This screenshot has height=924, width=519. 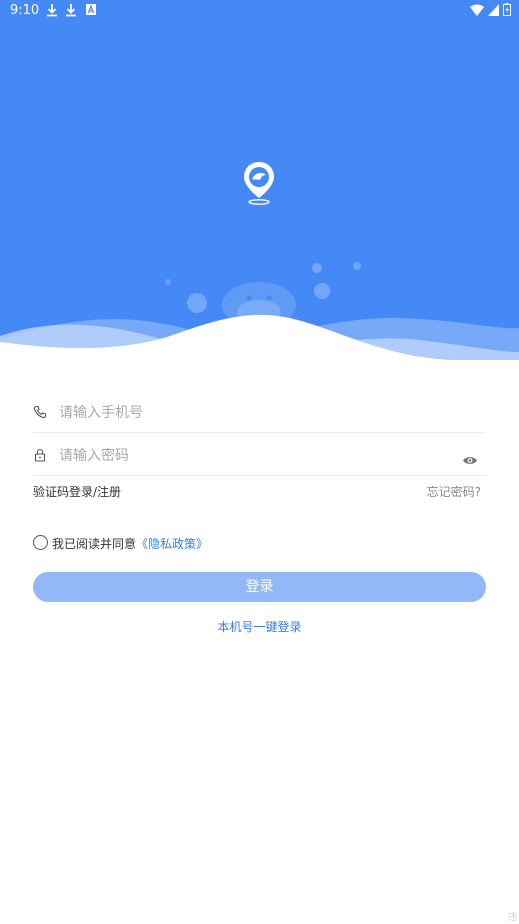 I want to click on signal-icon, so click(x=493, y=10).